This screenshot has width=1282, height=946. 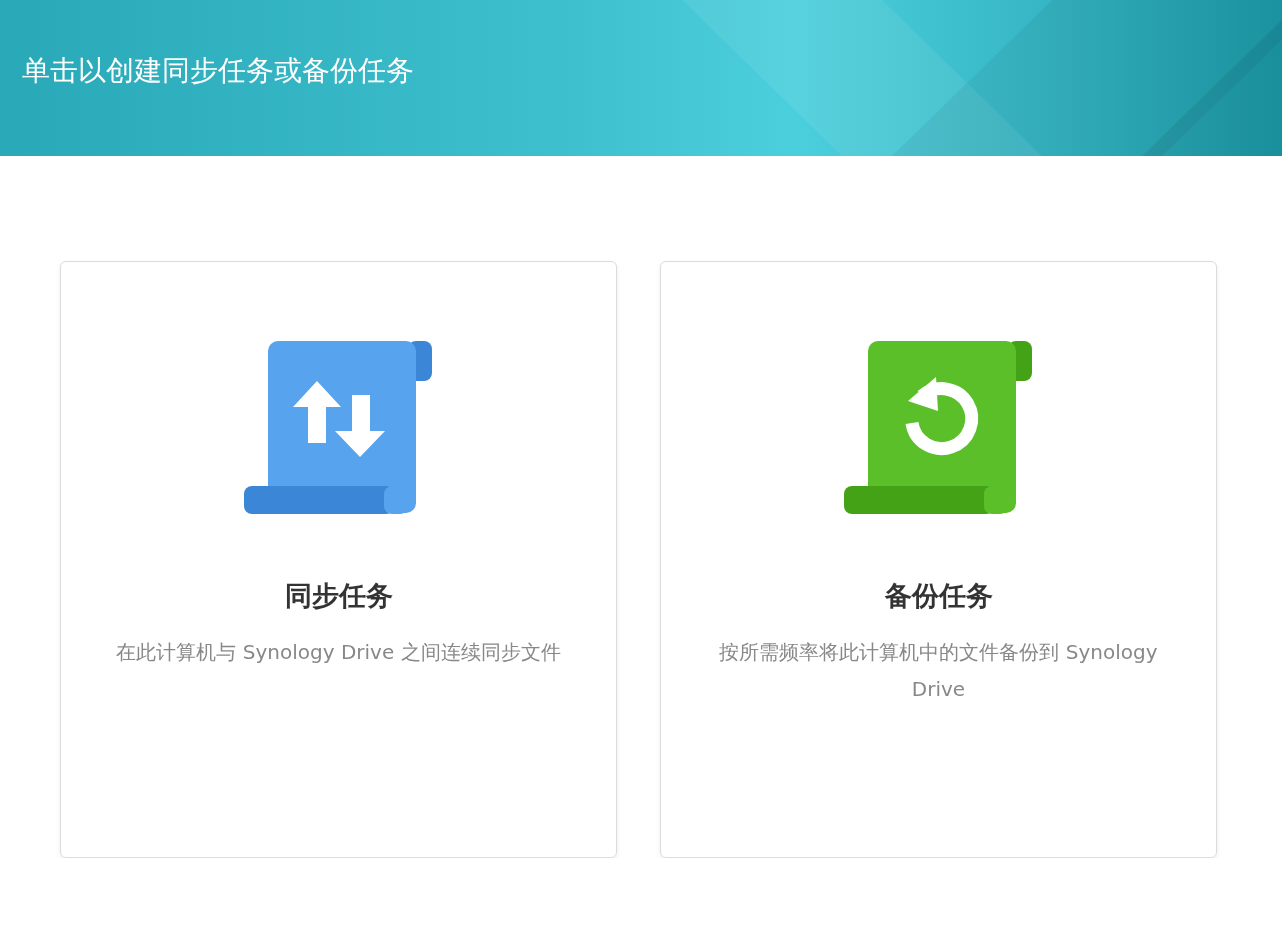 I want to click on backup-scroll-icon, so click(x=938, y=428).